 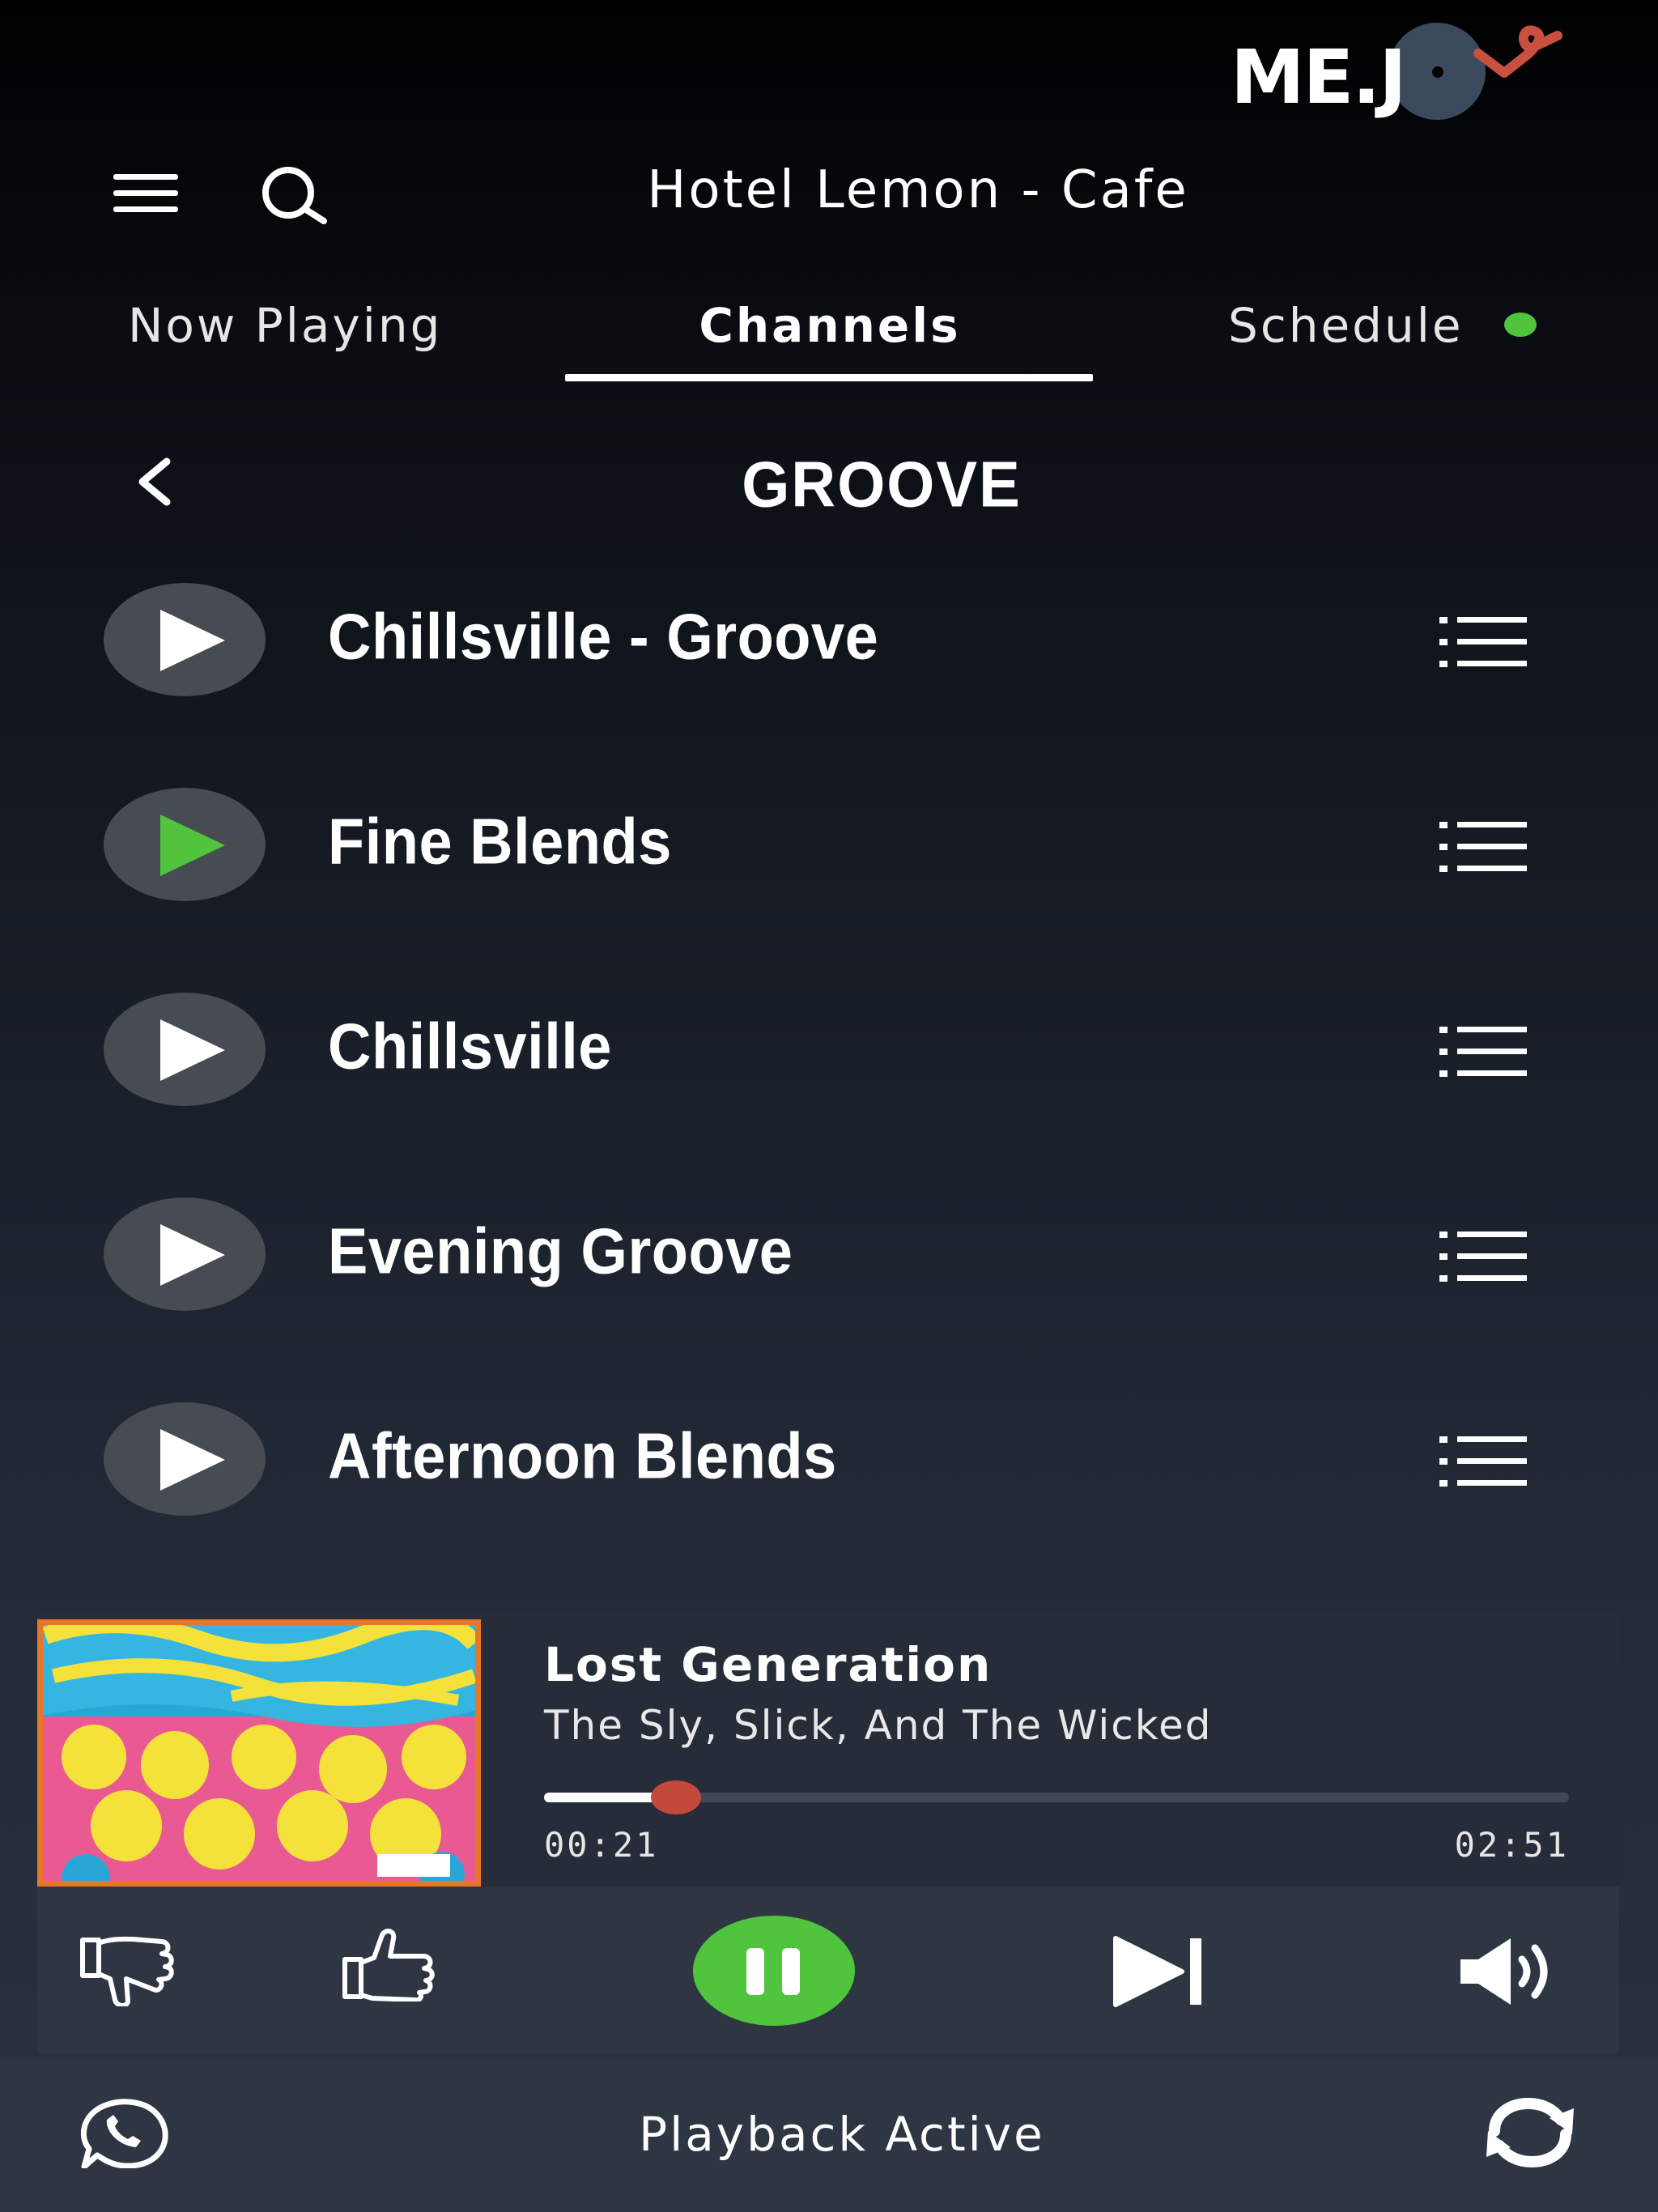 I want to click on channel-name: Chillsville - Groove, so click(x=603, y=636).